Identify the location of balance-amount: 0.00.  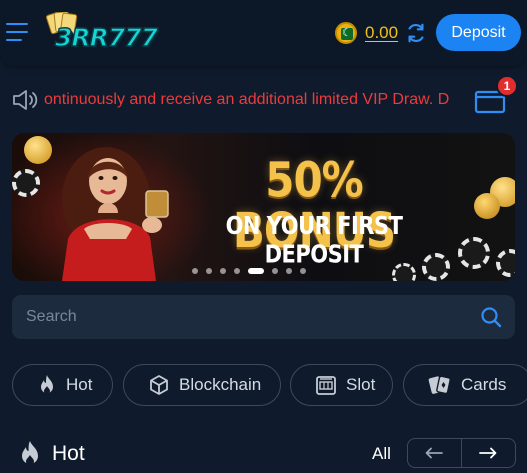
(381, 33).